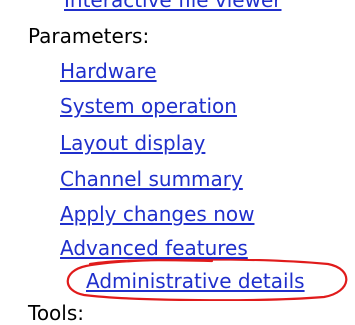 The width and height of the screenshot is (355, 325). I want to click on menu-link-system-operation: System operation, so click(148, 106).